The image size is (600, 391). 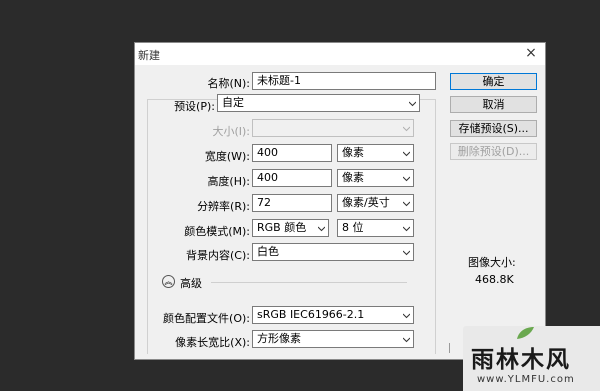 What do you see at coordinates (493, 81) in the screenshot?
I see `ok-button: 确定` at bounding box center [493, 81].